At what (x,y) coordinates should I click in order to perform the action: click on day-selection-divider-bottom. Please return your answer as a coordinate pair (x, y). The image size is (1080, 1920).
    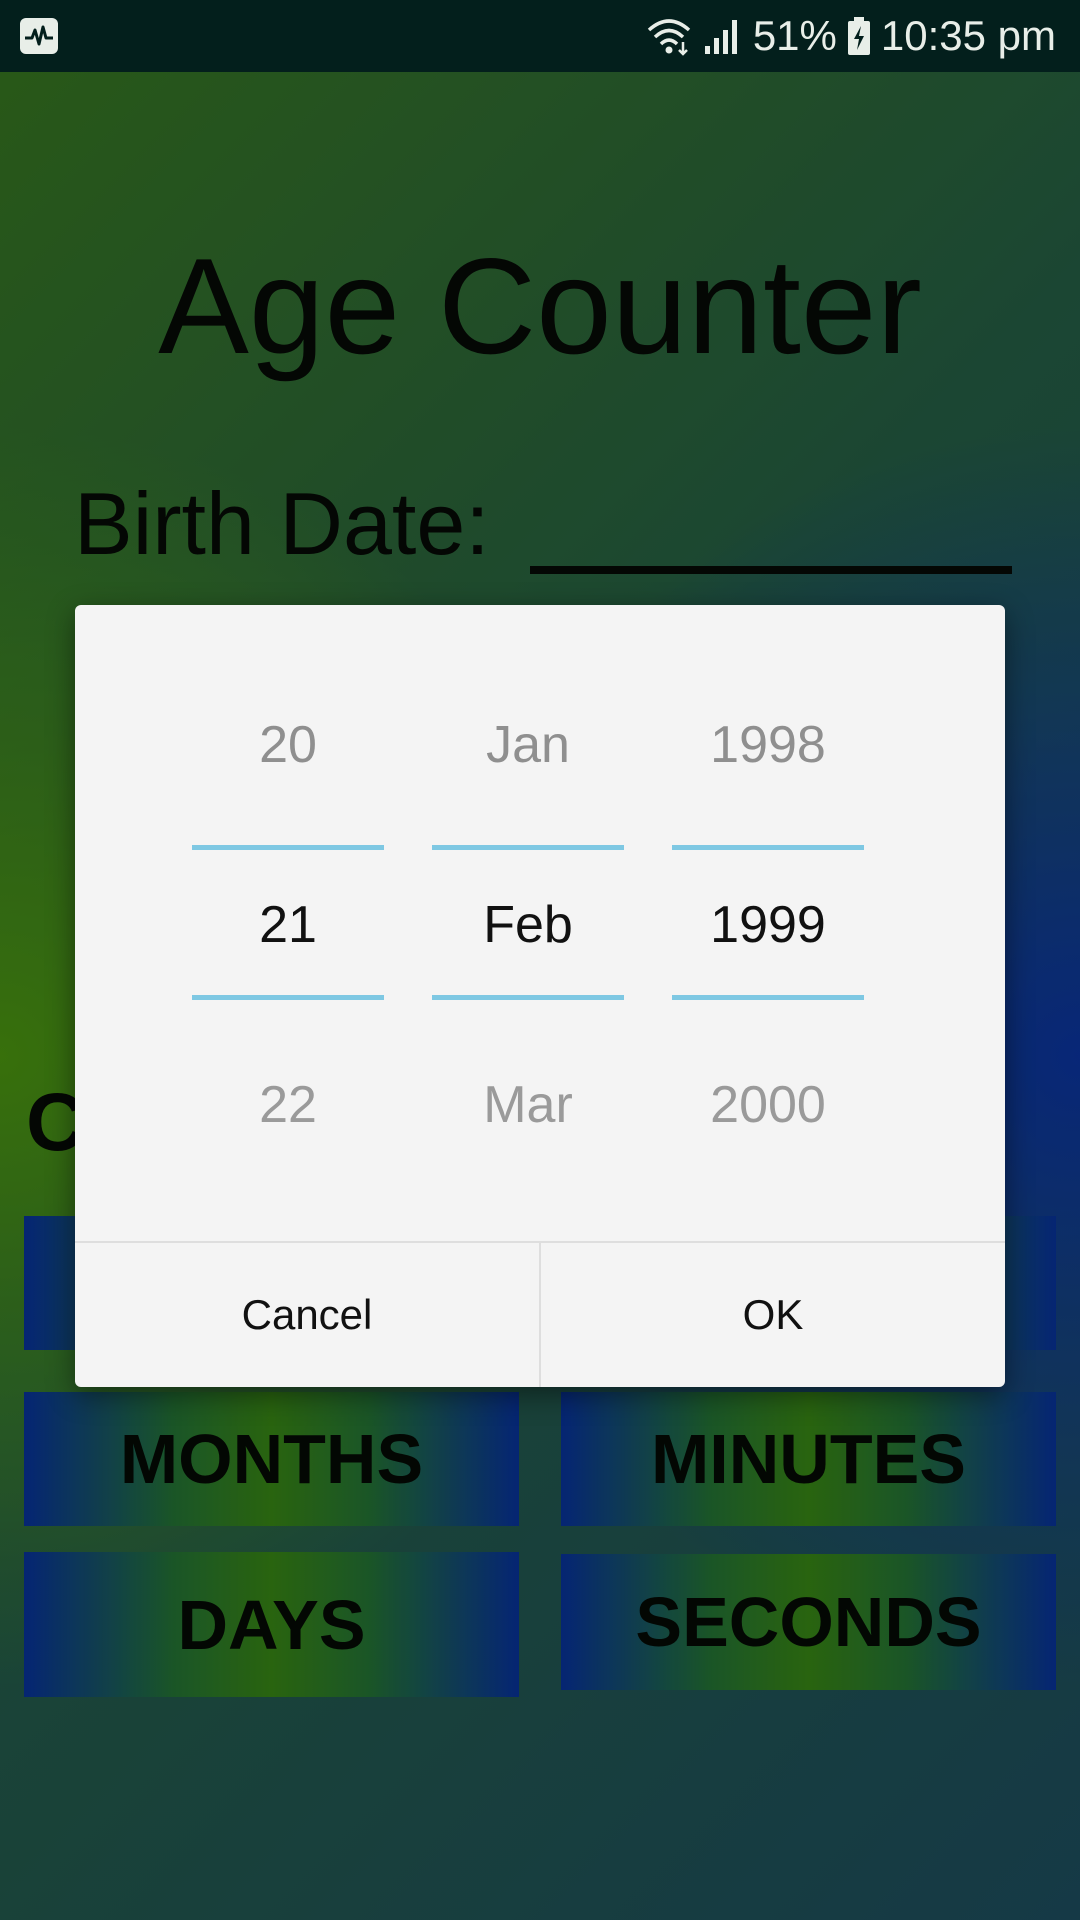
    Looking at the image, I should click on (288, 997).